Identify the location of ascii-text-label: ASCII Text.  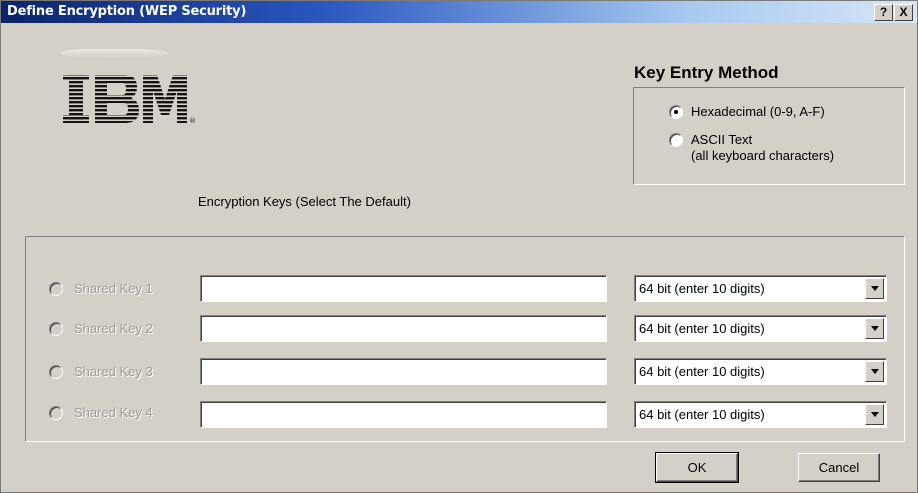
(721, 140).